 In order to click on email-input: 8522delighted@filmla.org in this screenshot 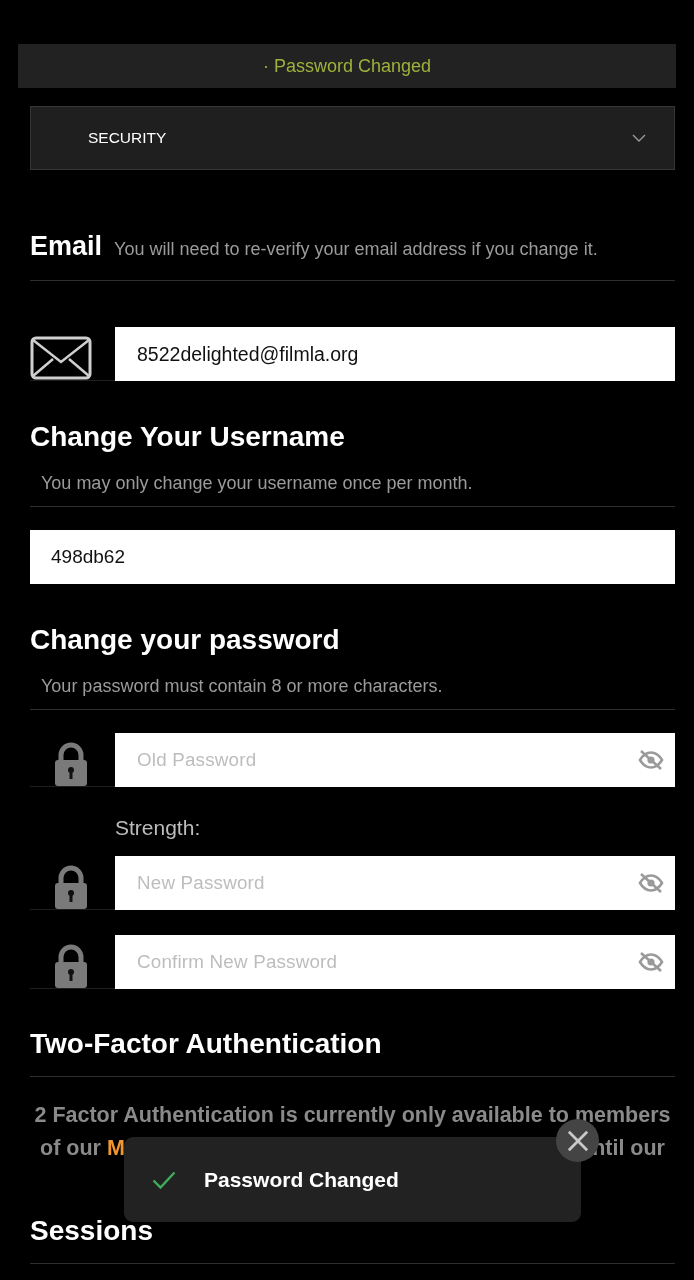, I will do `click(395, 354)`.